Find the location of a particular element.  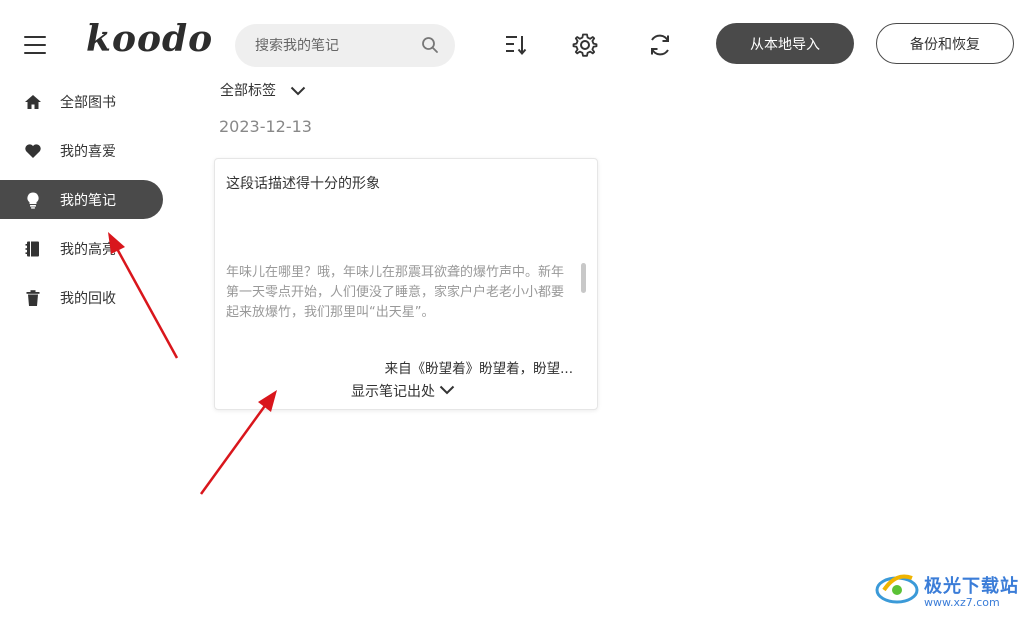

trash-icon is located at coordinates (33, 298).